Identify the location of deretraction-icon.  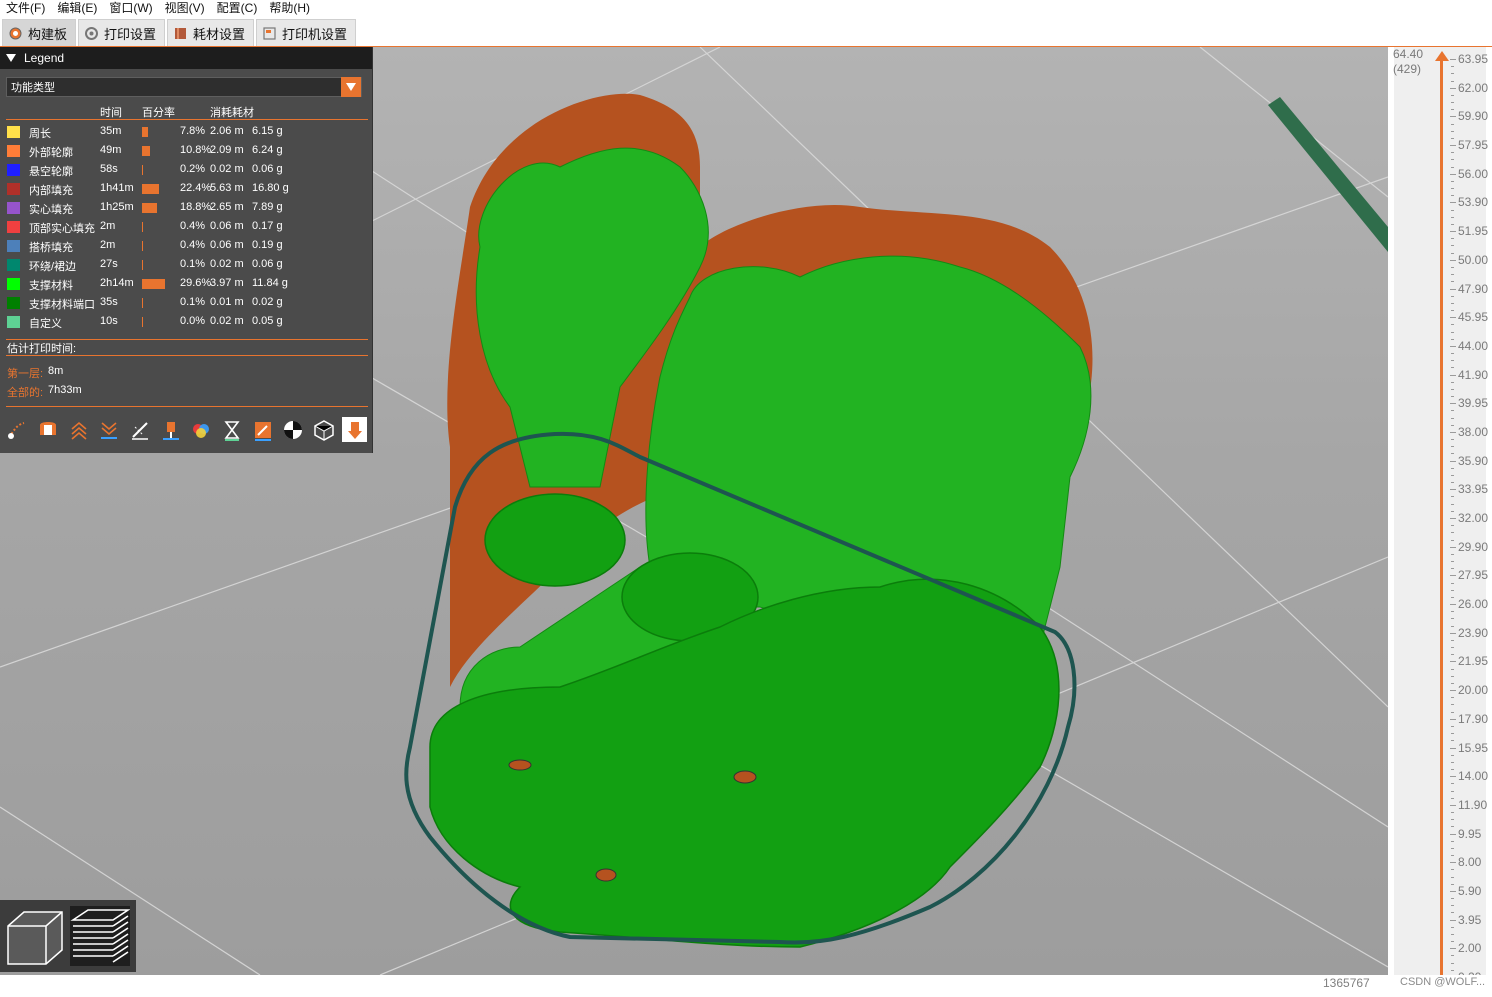
(78, 429).